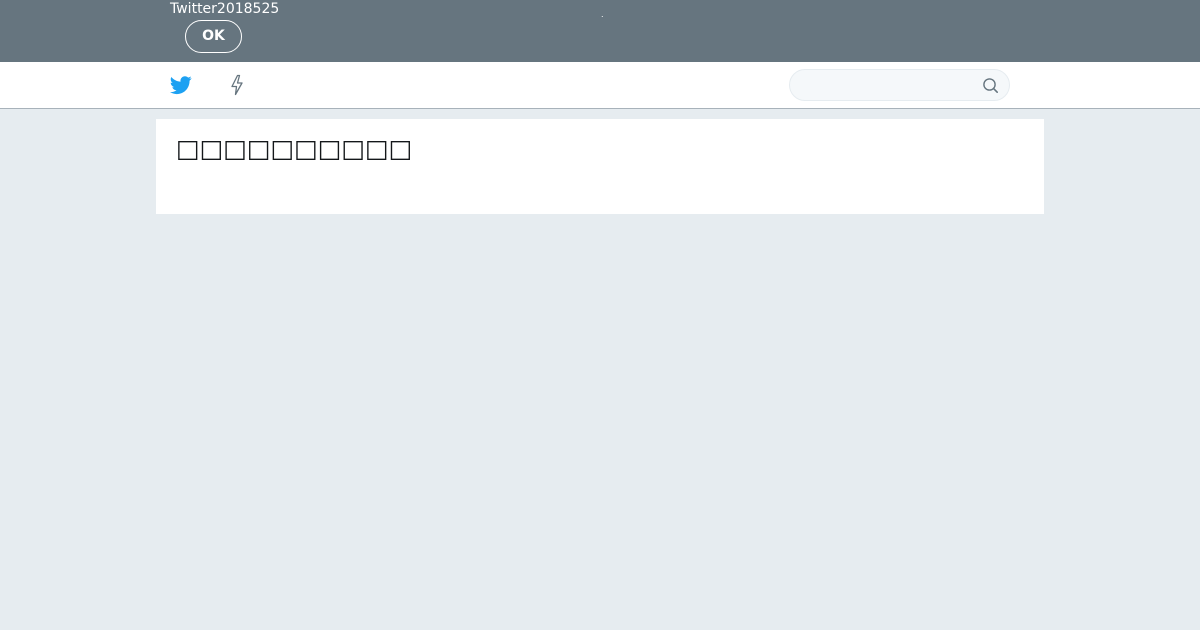 The height and width of the screenshot is (630, 1200). Describe the element at coordinates (600, 31) in the screenshot. I see `cookie-notice-bar: Twitter2018525 . OK` at that location.